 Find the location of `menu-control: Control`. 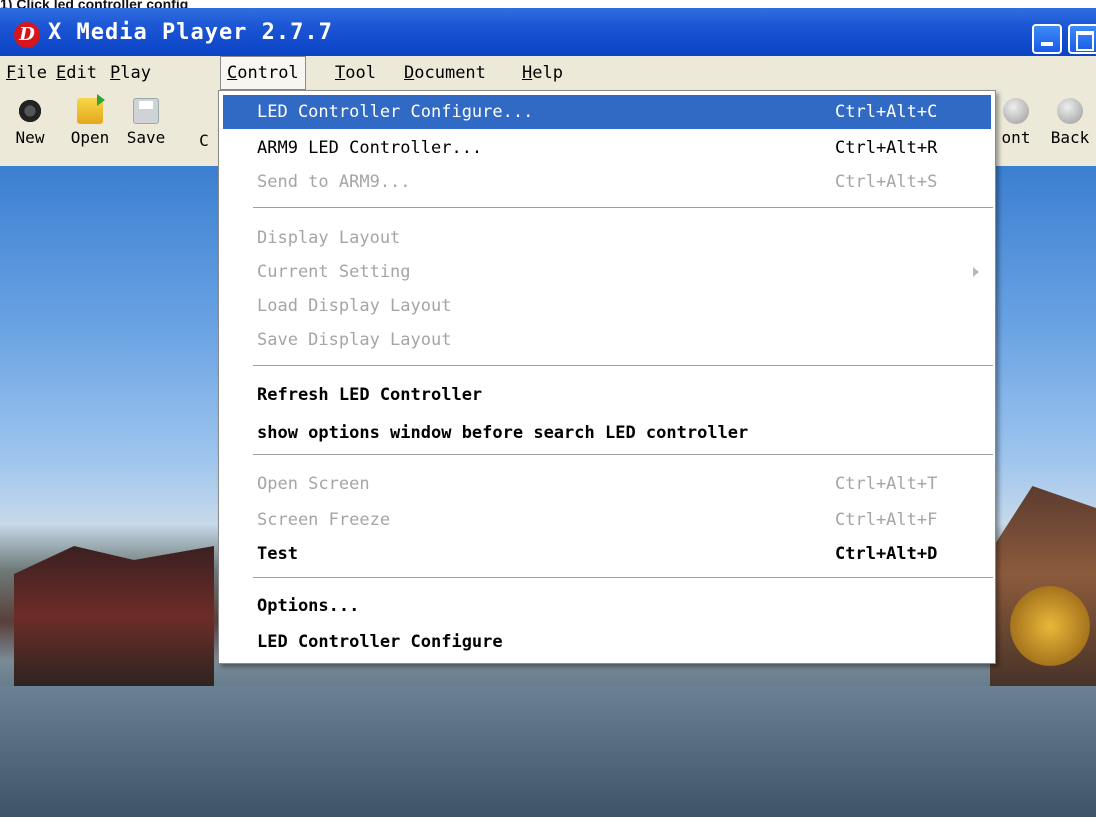

menu-control: Control is located at coordinates (263, 73).